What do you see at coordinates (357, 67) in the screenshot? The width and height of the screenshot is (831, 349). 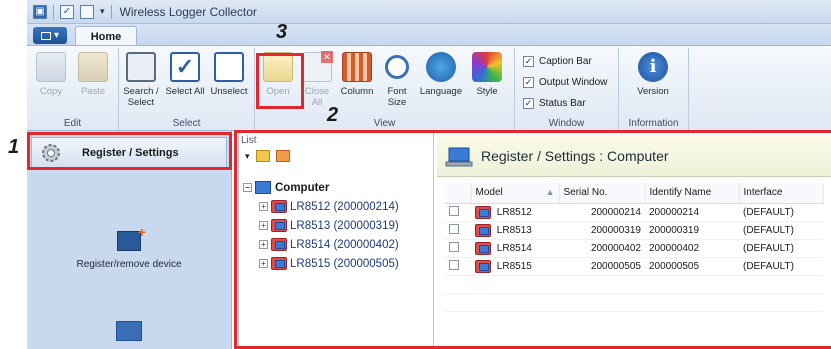 I see `column-icon` at bounding box center [357, 67].